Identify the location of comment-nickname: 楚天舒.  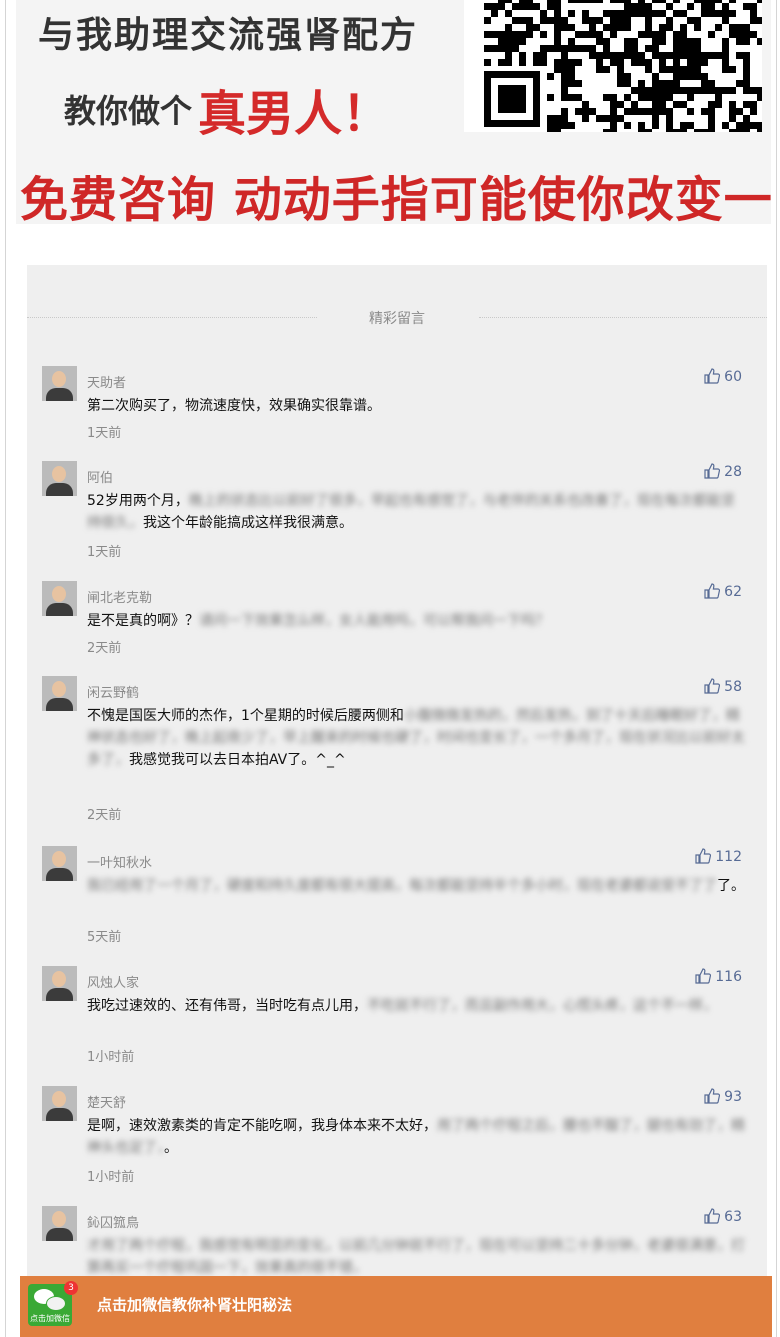
(107, 1103).